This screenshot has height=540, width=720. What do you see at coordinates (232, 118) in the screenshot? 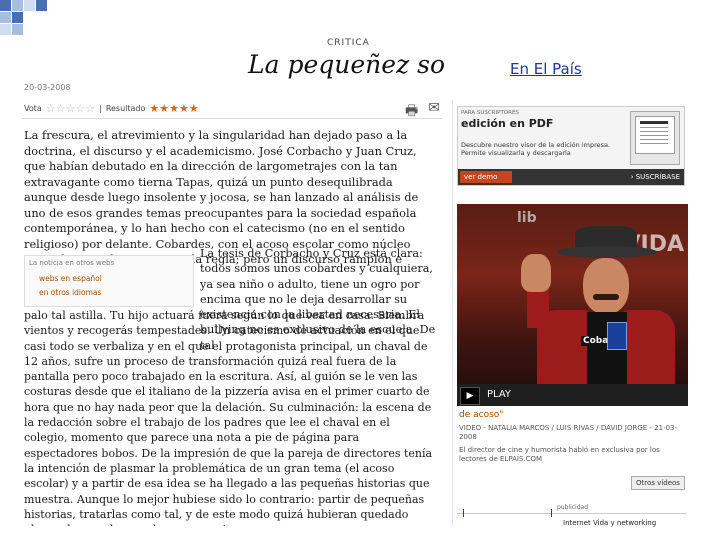
I see `divider` at bounding box center [232, 118].